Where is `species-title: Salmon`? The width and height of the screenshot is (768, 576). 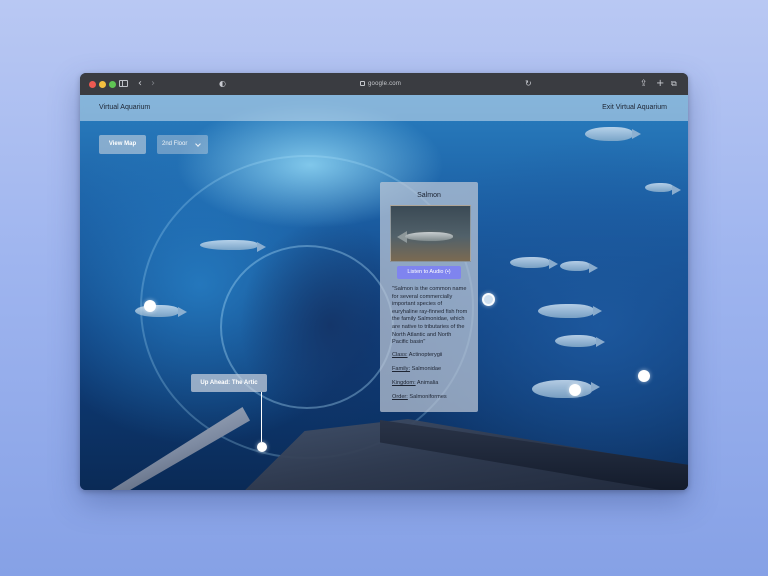 species-title: Salmon is located at coordinates (429, 195).